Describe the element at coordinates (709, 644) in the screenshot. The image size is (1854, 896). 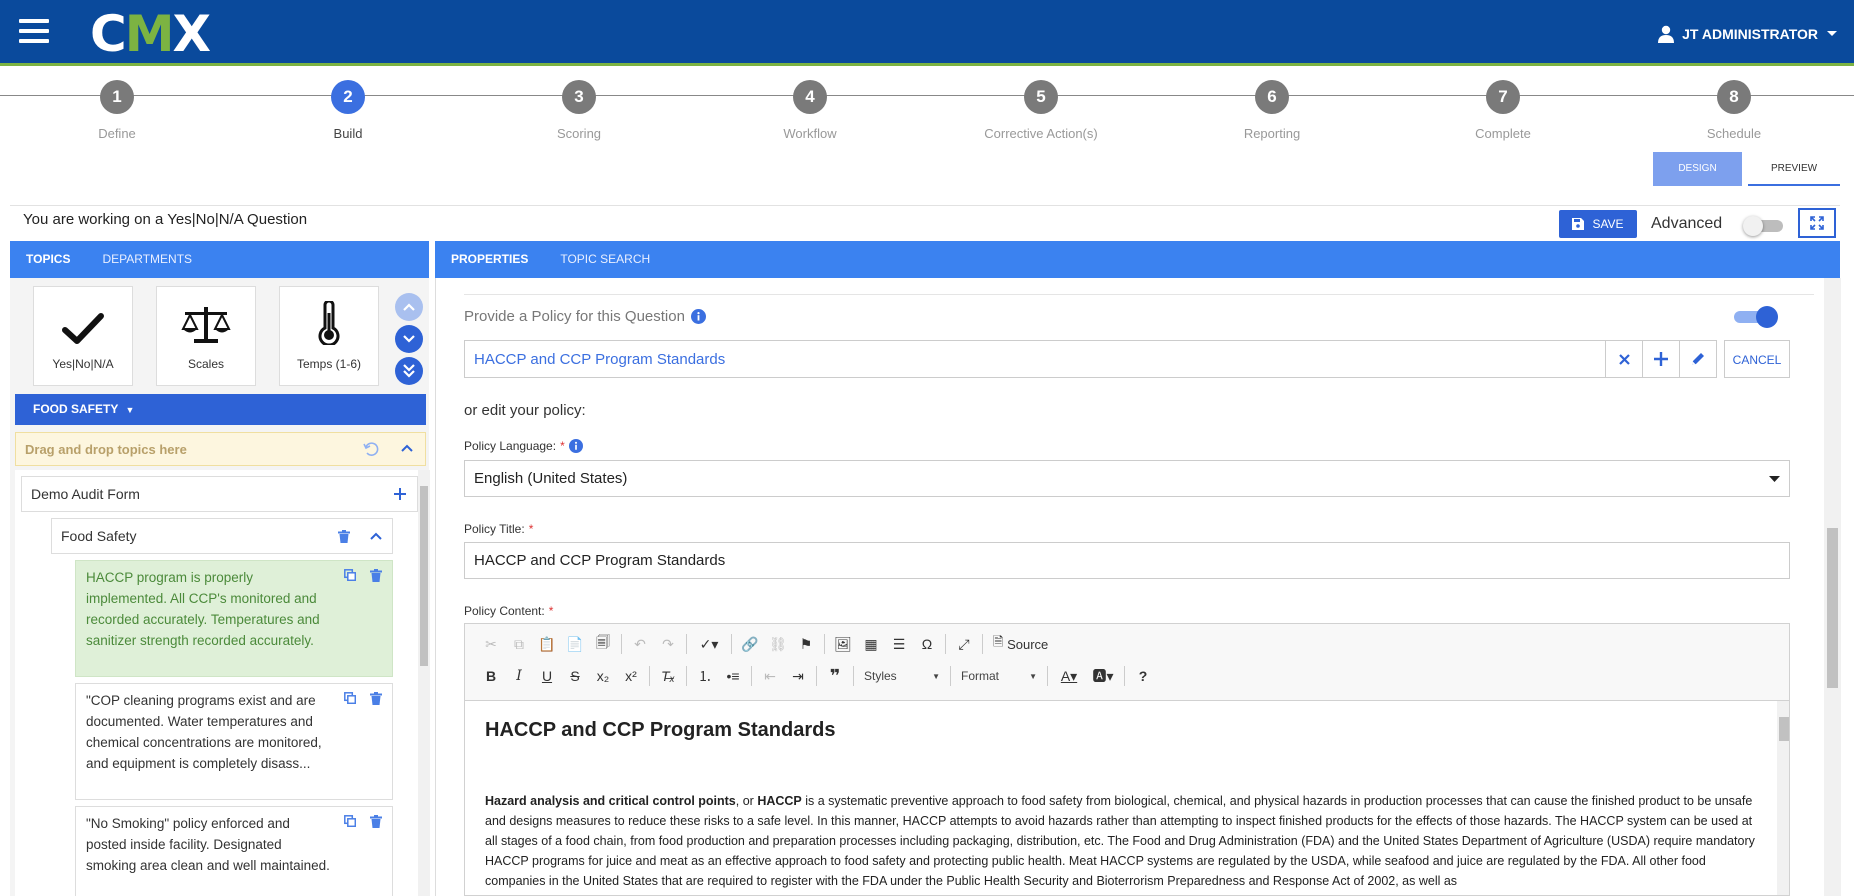
I see `spellcheck-icon: ✓▾` at that location.